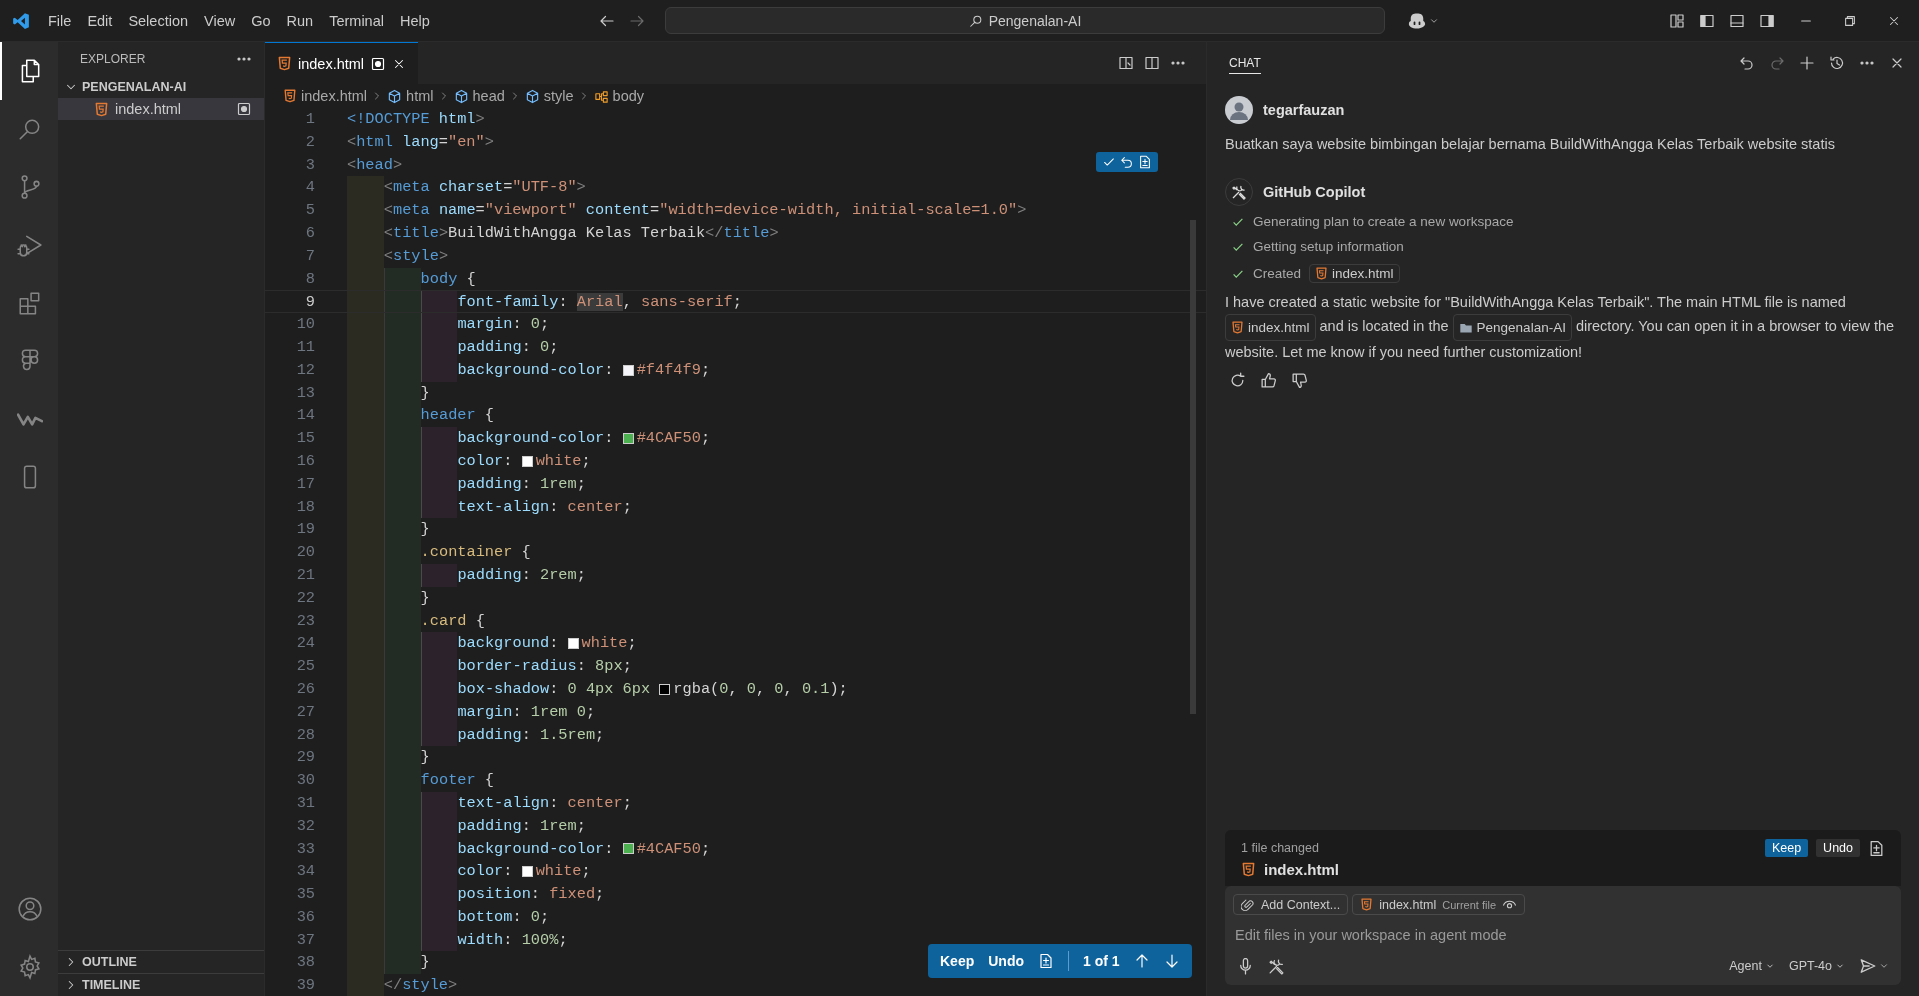 This screenshot has width=1919, height=996. Describe the element at coordinates (526, 712) in the screenshot. I see `code-text: margin: 1rem 0;` at that location.